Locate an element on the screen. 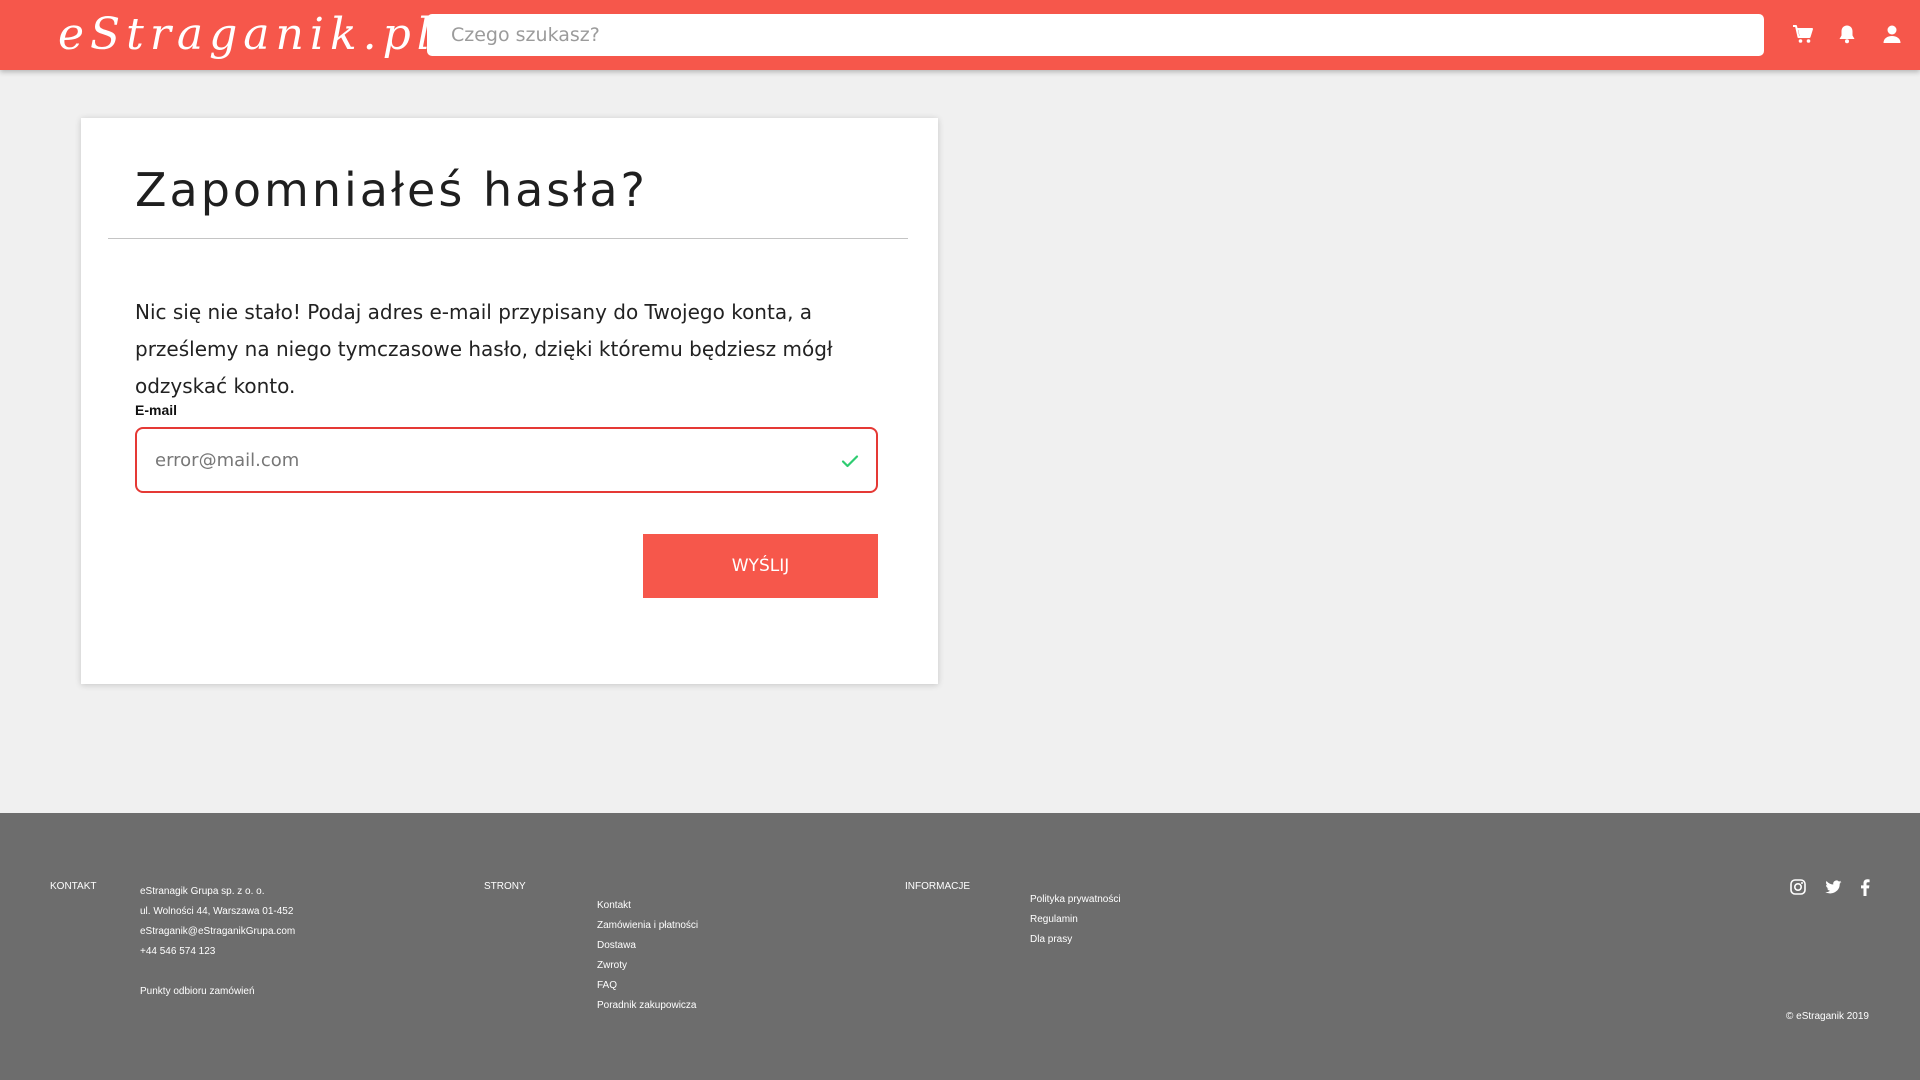 This screenshot has height=1080, width=1920. facebook-icon is located at coordinates (1865, 887).